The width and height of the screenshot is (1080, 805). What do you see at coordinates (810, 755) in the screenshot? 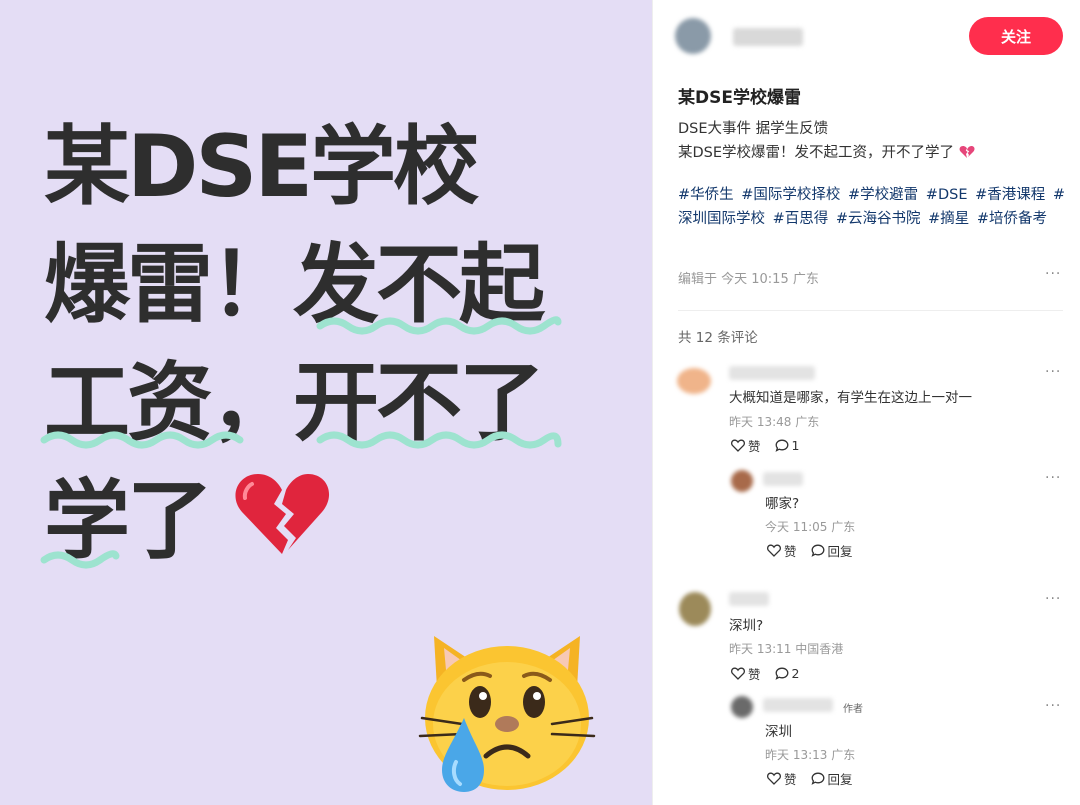
I see `reply-time: 昨天 13:13 广东` at bounding box center [810, 755].